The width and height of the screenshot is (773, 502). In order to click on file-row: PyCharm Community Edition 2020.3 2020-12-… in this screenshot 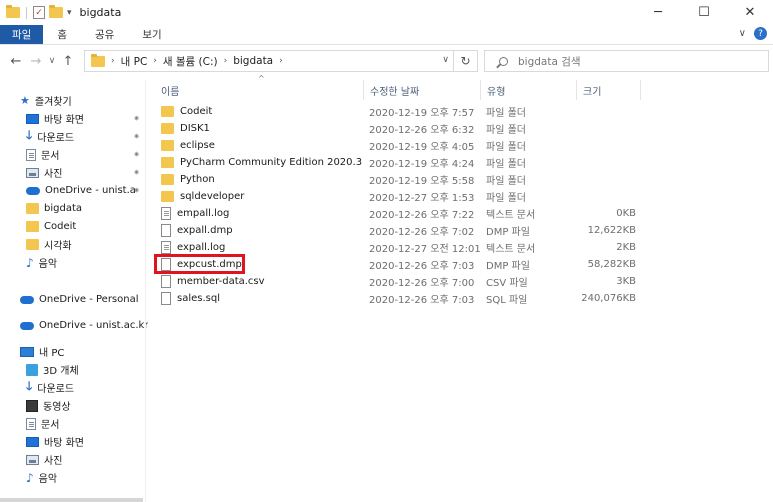, I will do `click(400, 162)`.